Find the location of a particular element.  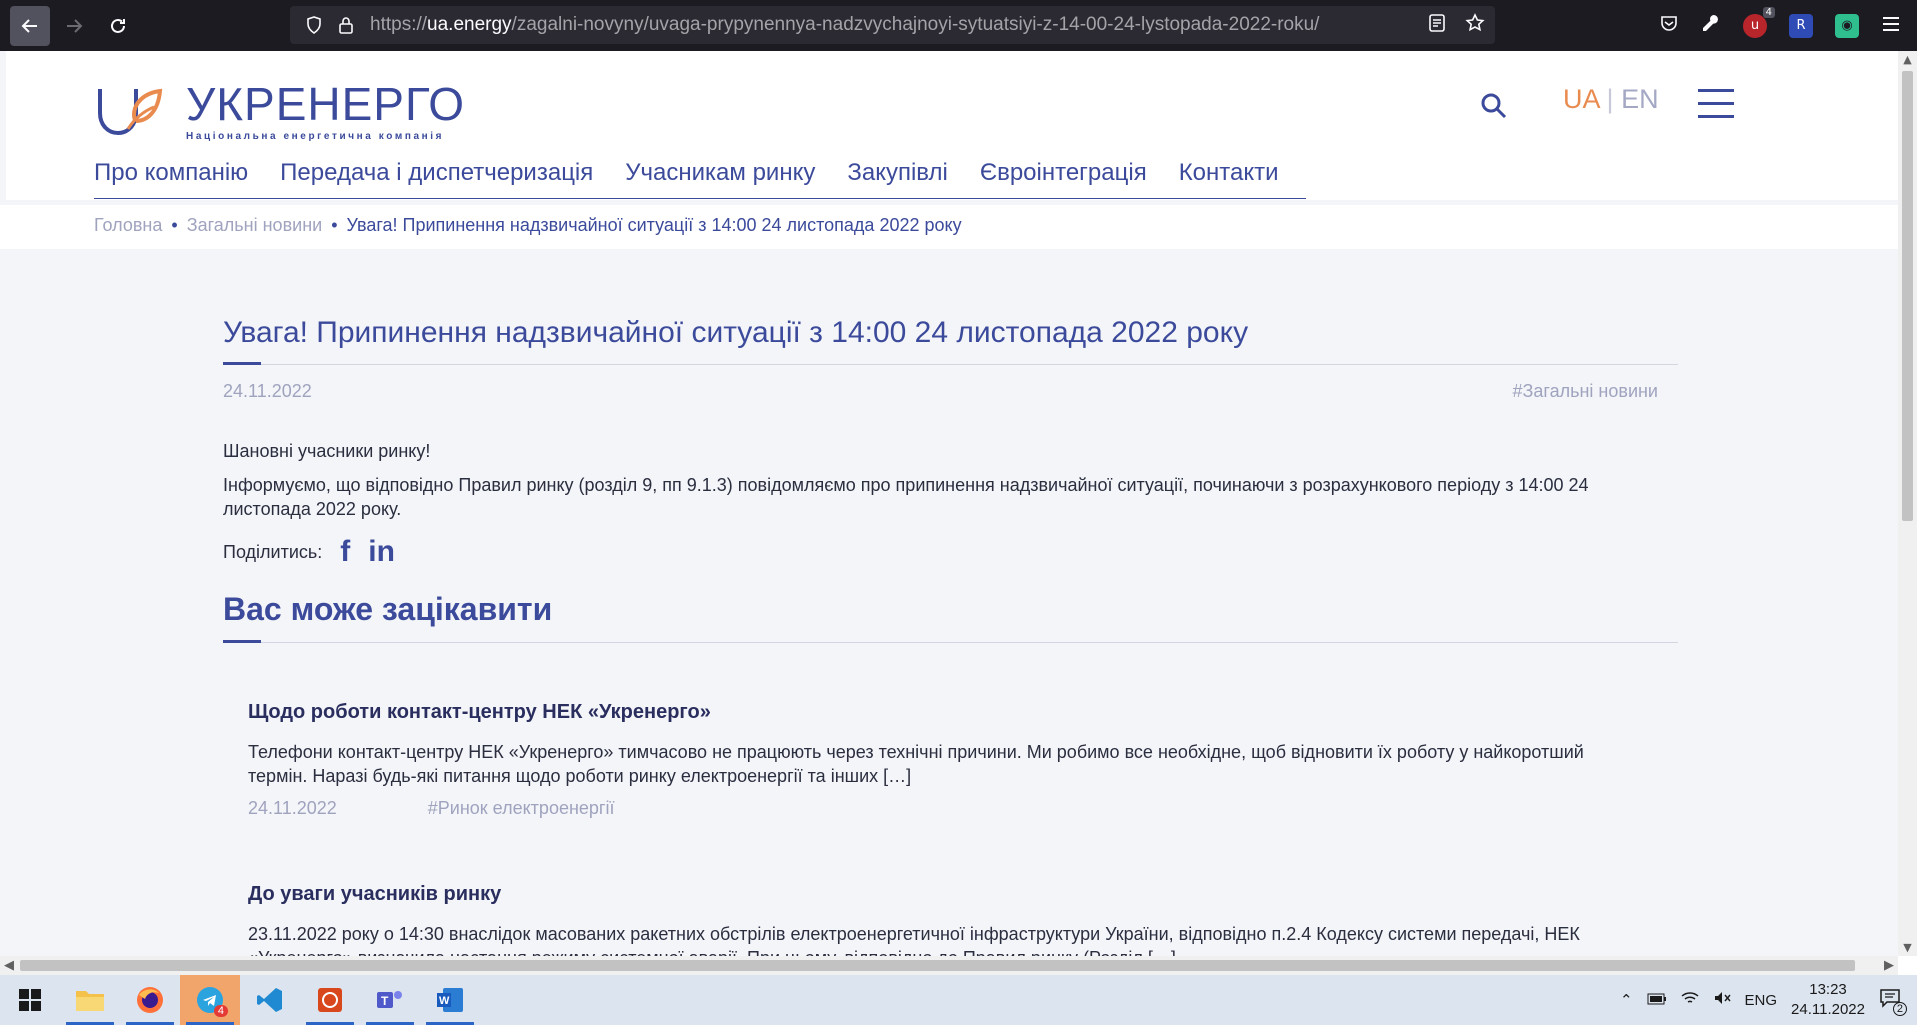

facebook-icon: f is located at coordinates (345, 552).